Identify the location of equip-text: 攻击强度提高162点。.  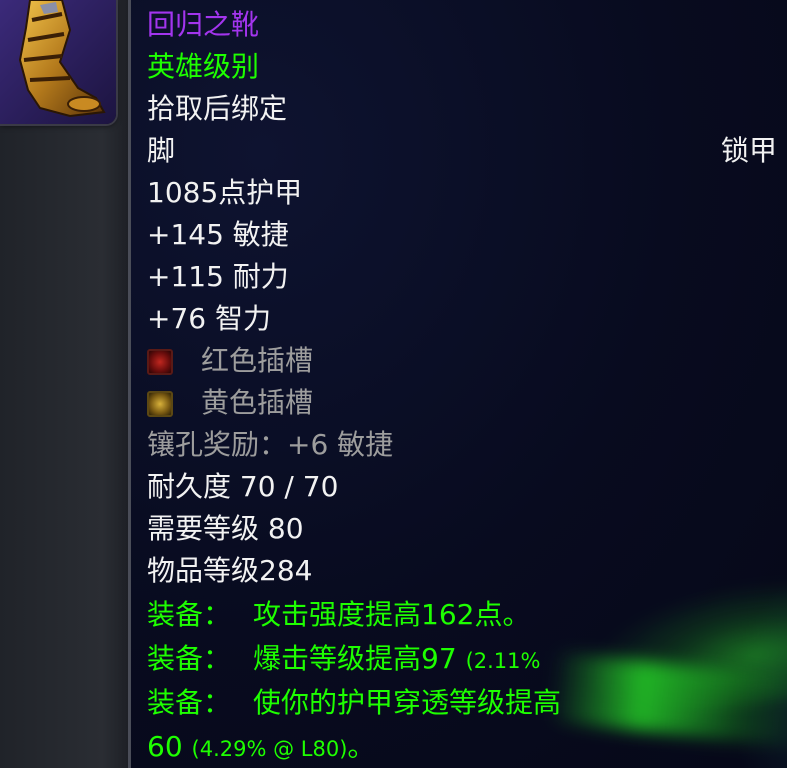
(392, 614).